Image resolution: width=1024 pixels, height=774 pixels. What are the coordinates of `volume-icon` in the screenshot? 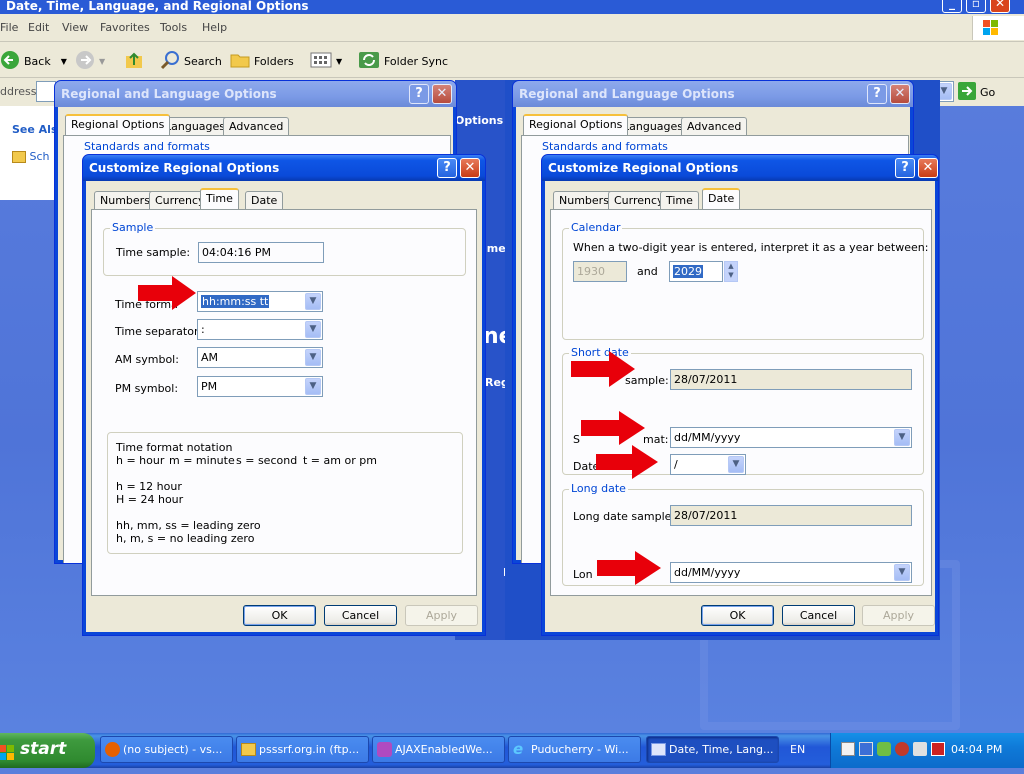 It's located at (920, 749).